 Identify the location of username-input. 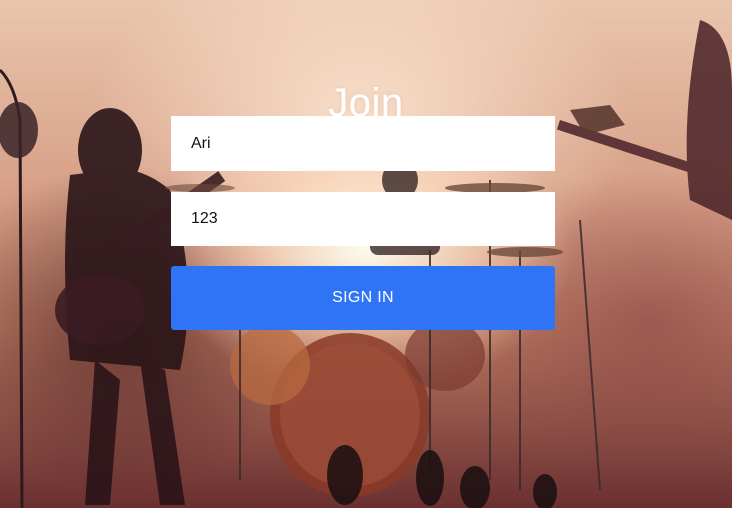
(363, 143).